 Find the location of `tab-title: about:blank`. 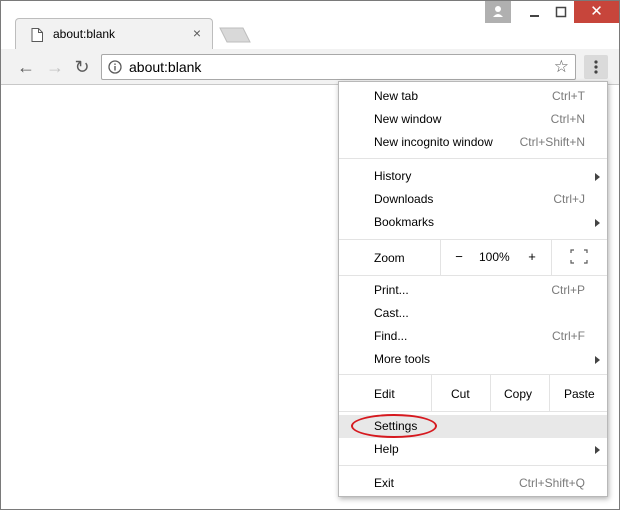

tab-title: about:blank is located at coordinates (84, 34).